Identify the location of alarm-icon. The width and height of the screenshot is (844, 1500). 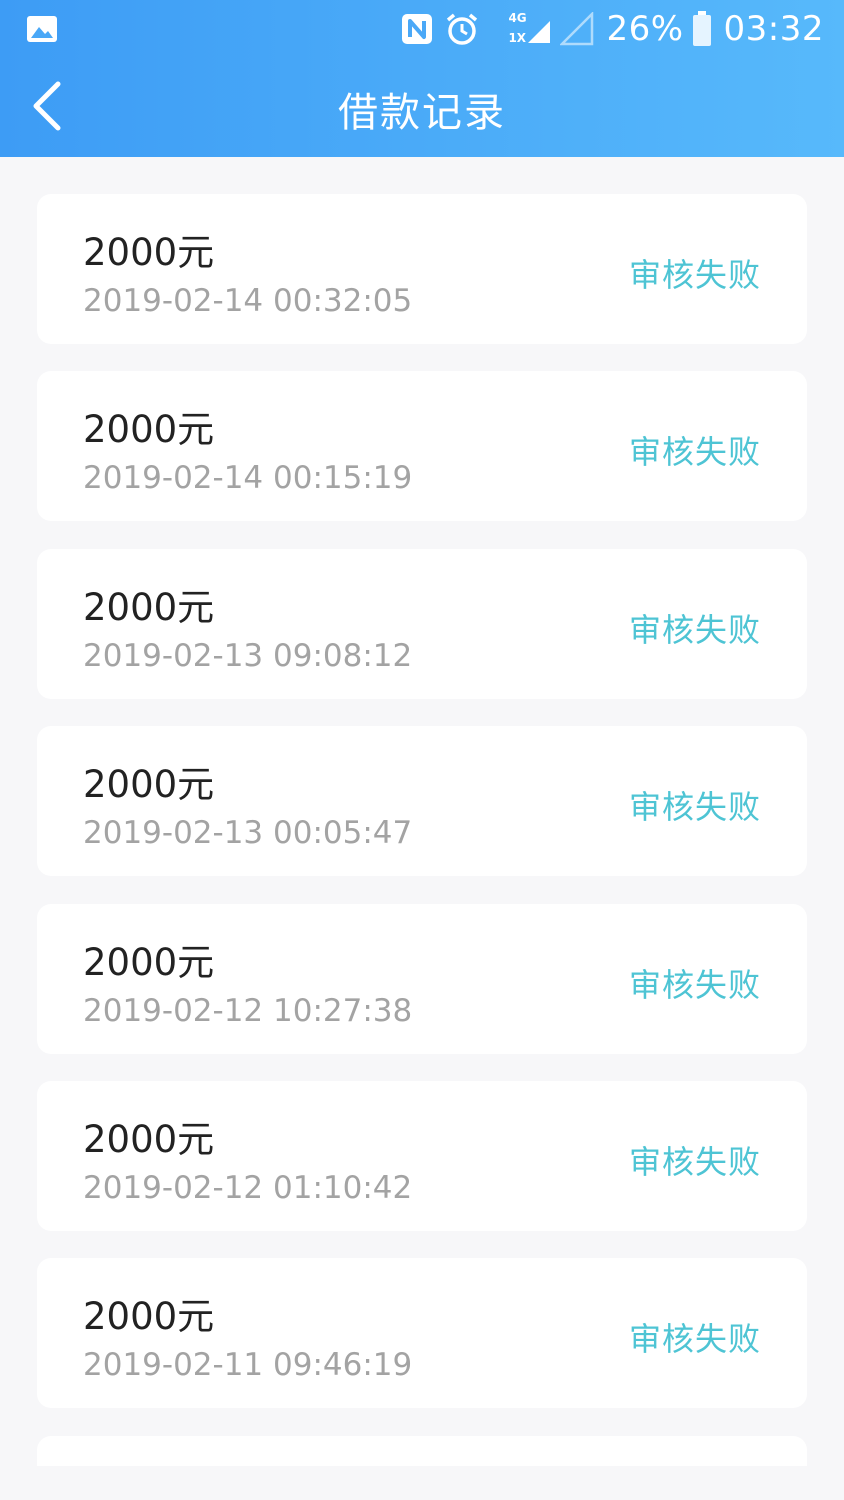
(462, 29).